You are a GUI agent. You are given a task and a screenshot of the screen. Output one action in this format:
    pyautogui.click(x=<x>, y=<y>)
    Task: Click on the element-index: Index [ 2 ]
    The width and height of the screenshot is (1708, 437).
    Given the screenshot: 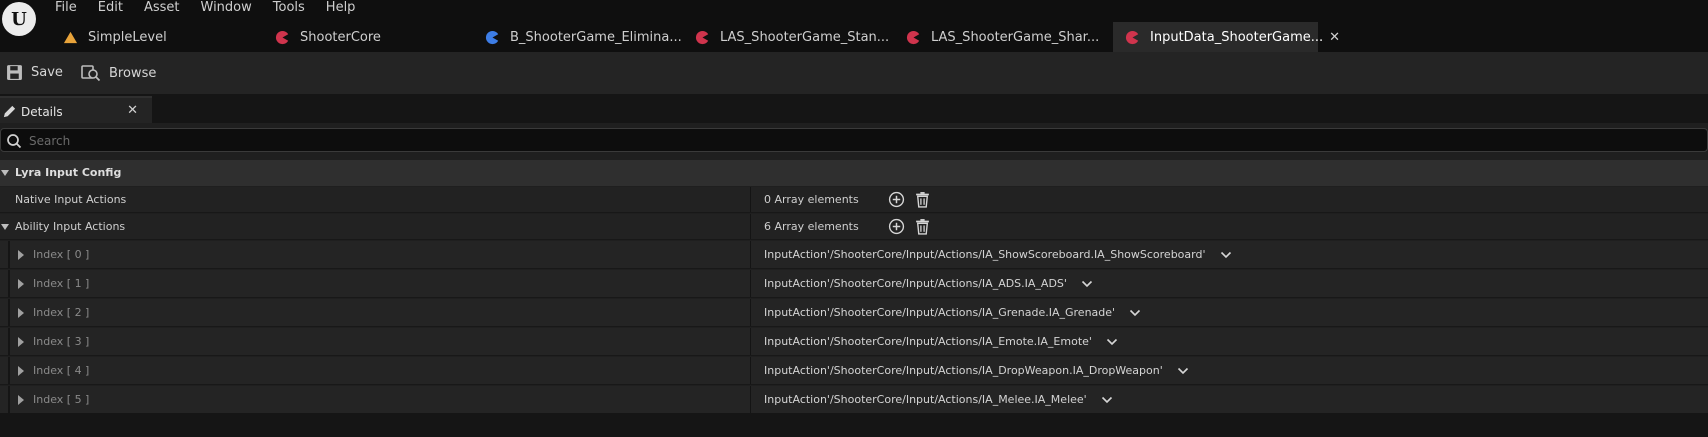 What is the action you would take?
    pyautogui.click(x=61, y=312)
    